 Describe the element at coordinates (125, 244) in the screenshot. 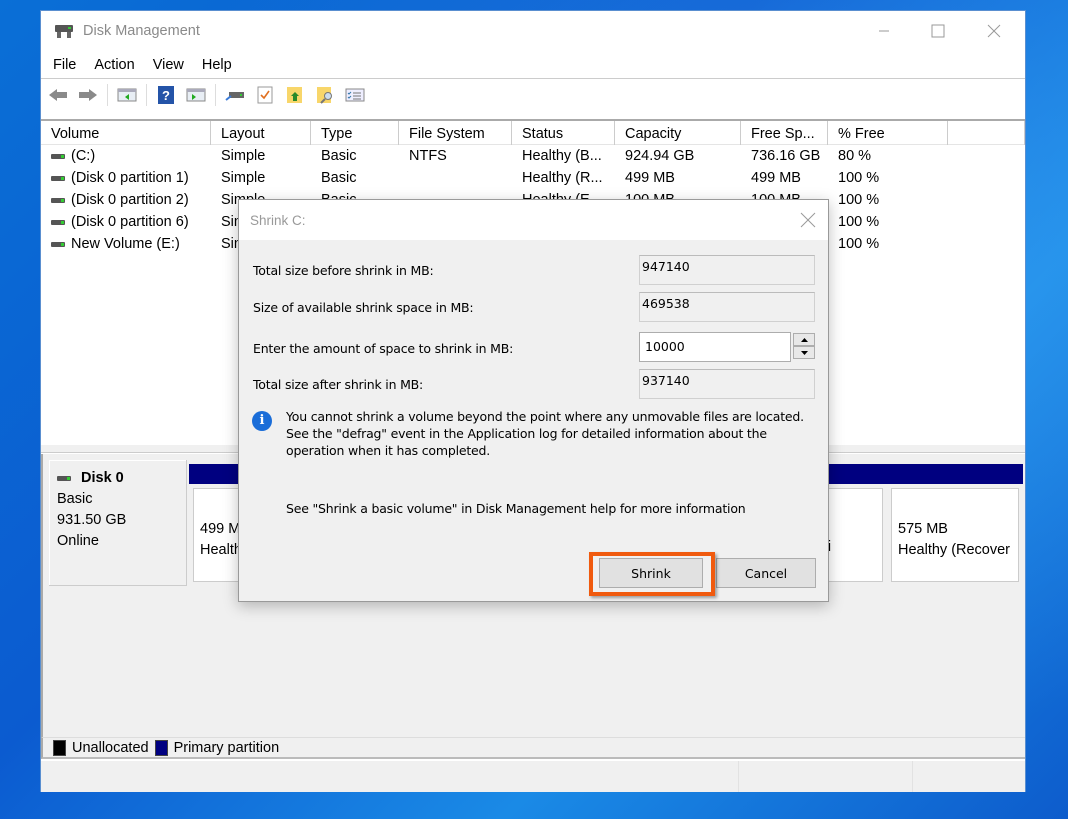

I see `volume-name: New Volume (E:)` at that location.